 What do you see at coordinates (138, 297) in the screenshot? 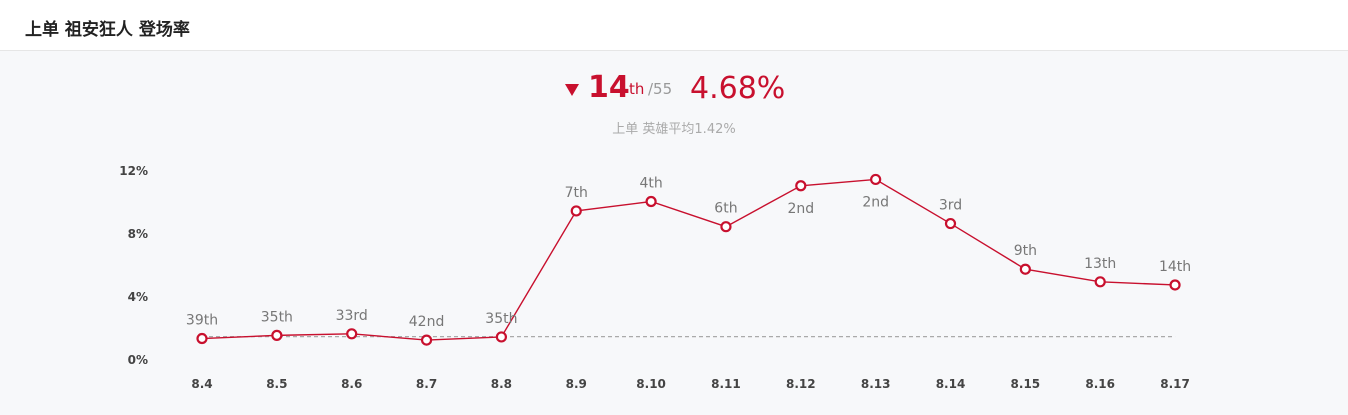
I see `y-tick-label: 4%` at bounding box center [138, 297].